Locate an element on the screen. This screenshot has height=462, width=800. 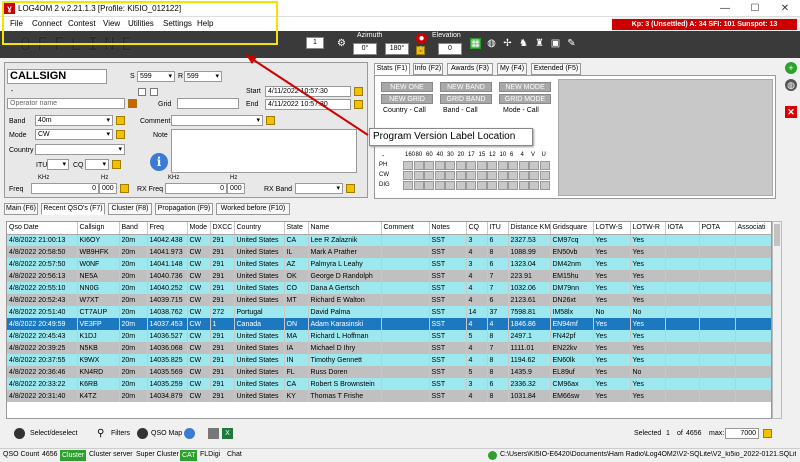
grid-mode-button: GRID MODE is located at coordinates (525, 99).